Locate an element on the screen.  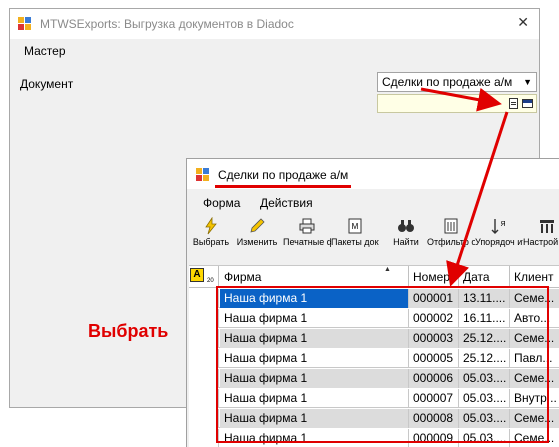
menu-master: Мастер is located at coordinates (45, 51).